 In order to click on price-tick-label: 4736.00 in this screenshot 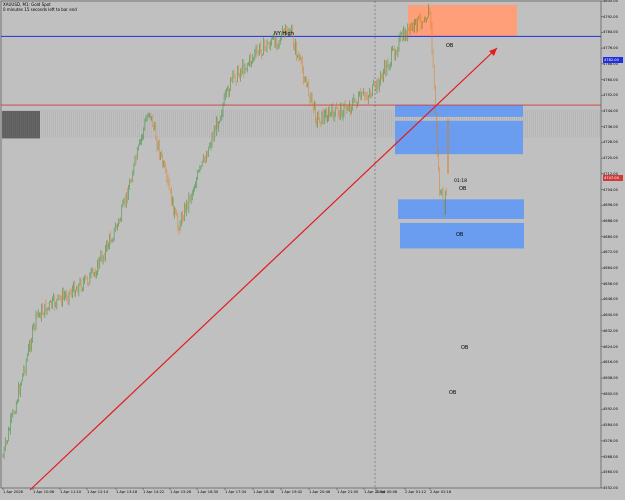, I will do `click(610, 126)`.